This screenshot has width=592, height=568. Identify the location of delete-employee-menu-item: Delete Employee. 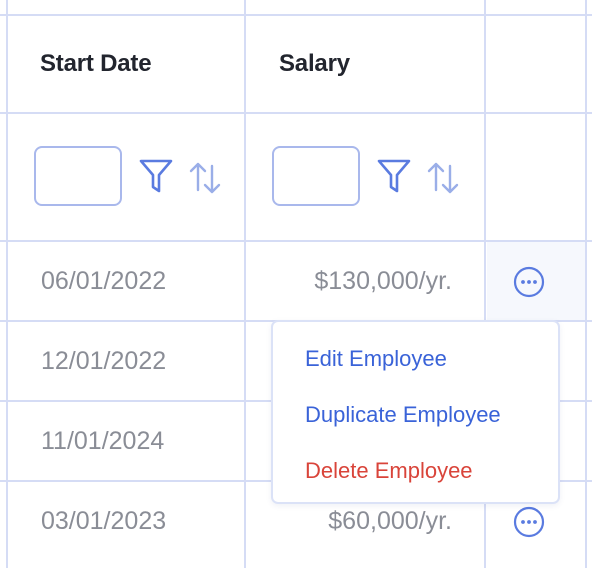
(389, 471).